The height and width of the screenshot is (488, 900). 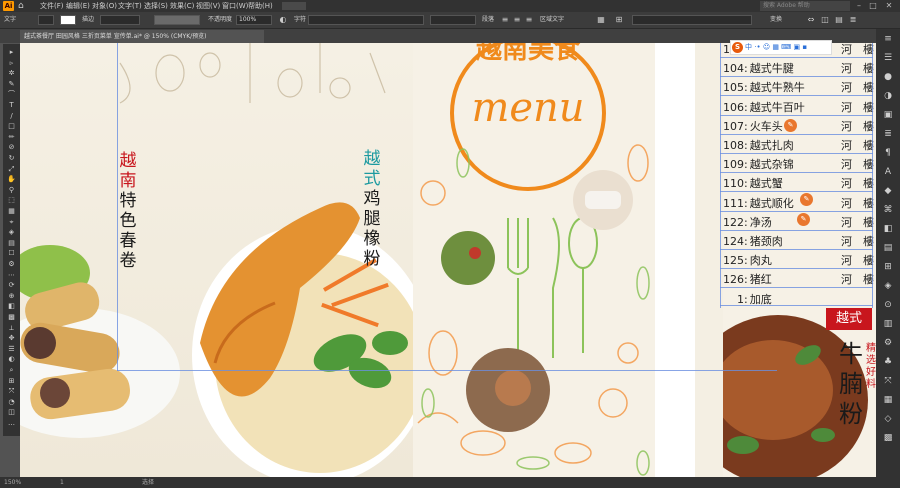 I want to click on stroke-weight-input, so click(x=120, y=20).